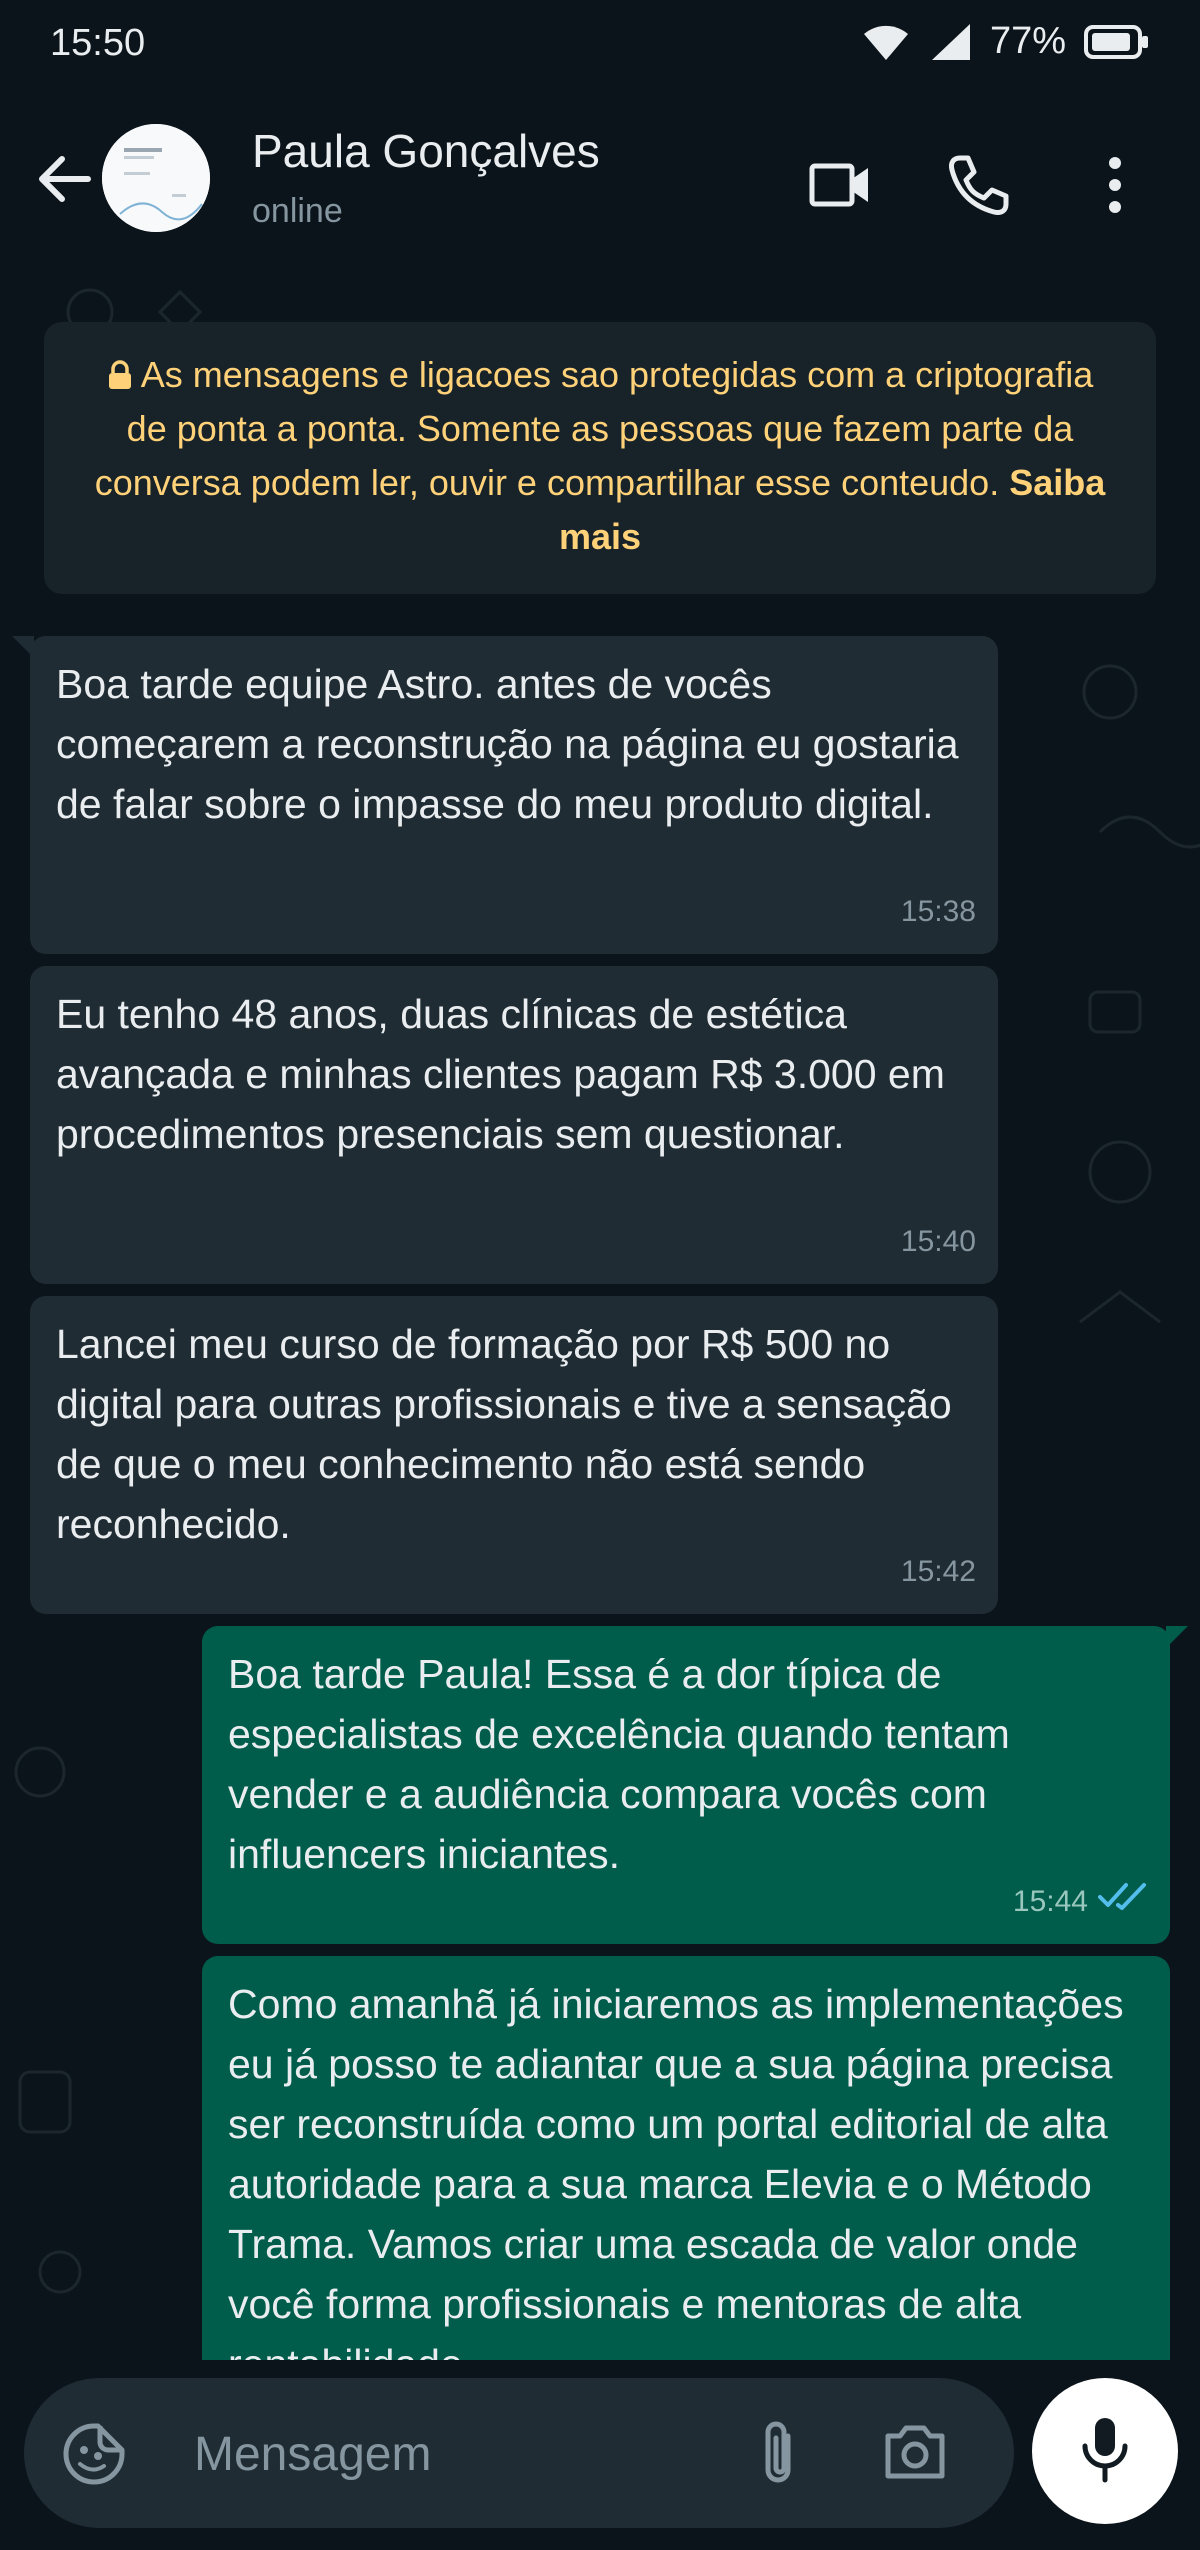 Image resolution: width=1200 pixels, height=2550 pixels. I want to click on status-icons: 77%, so click(1005, 41).